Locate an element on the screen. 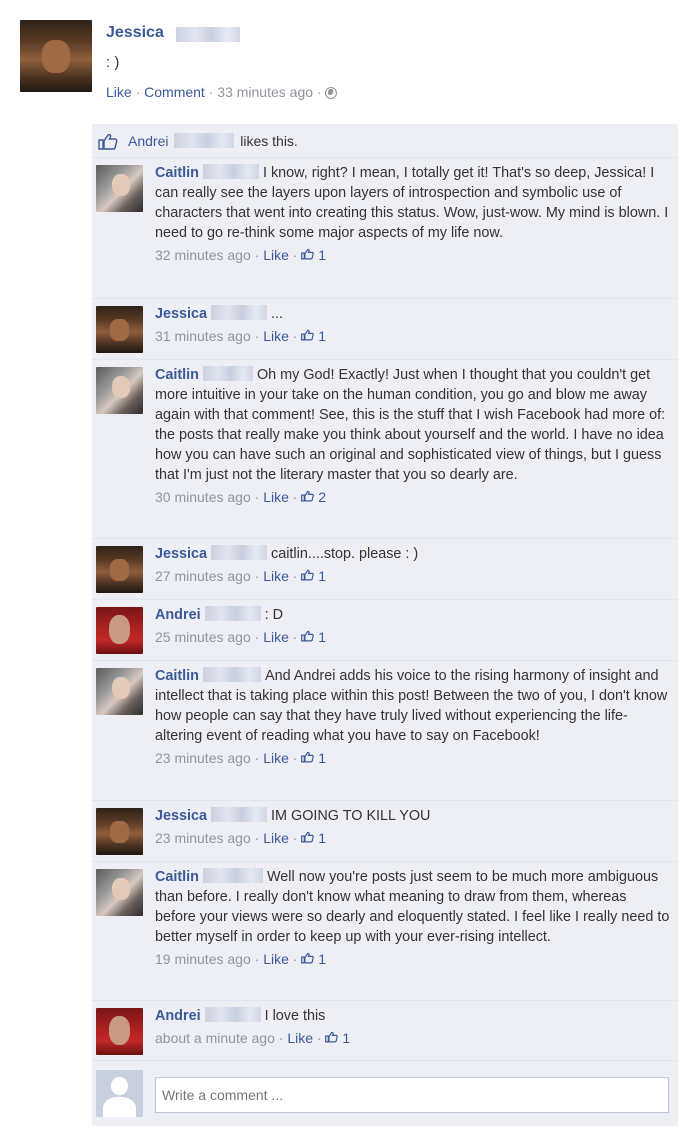  comment-like-count: 2 is located at coordinates (322, 497).